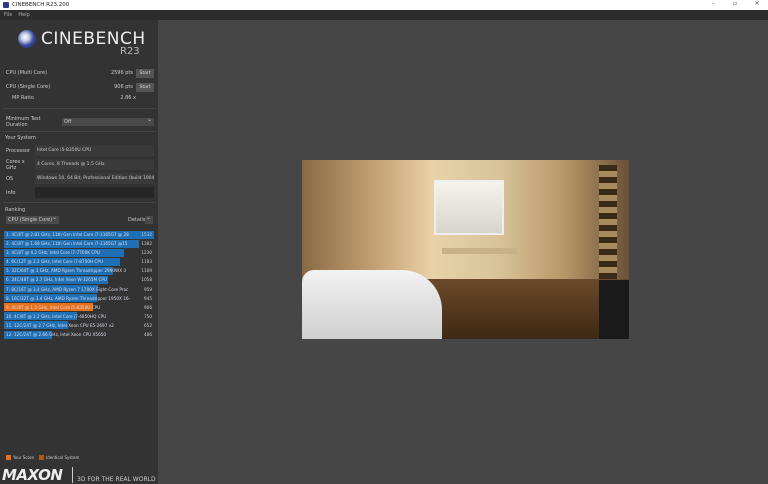  Describe the element at coordinates (8, 457) in the screenshot. I see `your-score-swatch` at that location.